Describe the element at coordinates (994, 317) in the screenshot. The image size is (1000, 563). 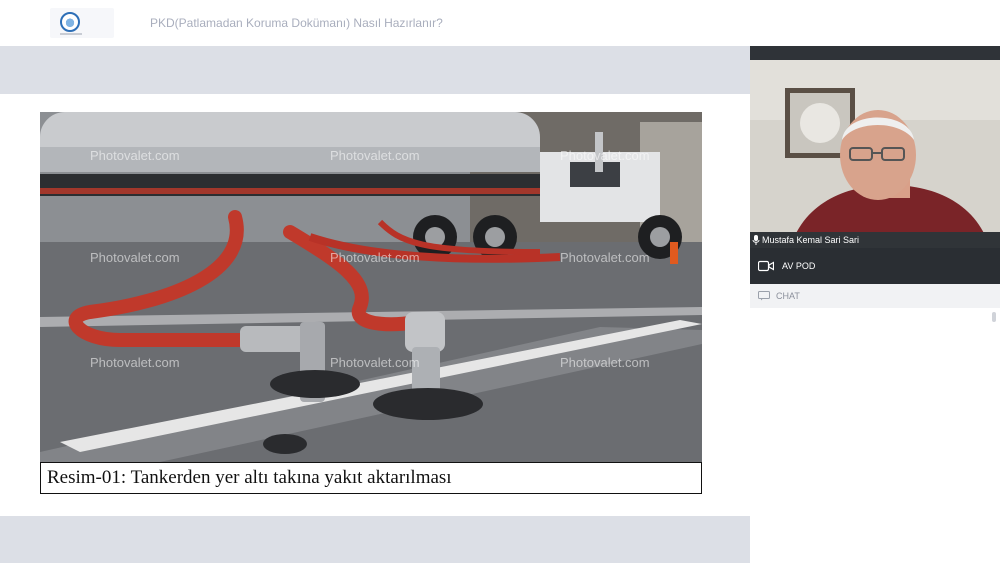
I see `chat-scrollbar` at that location.